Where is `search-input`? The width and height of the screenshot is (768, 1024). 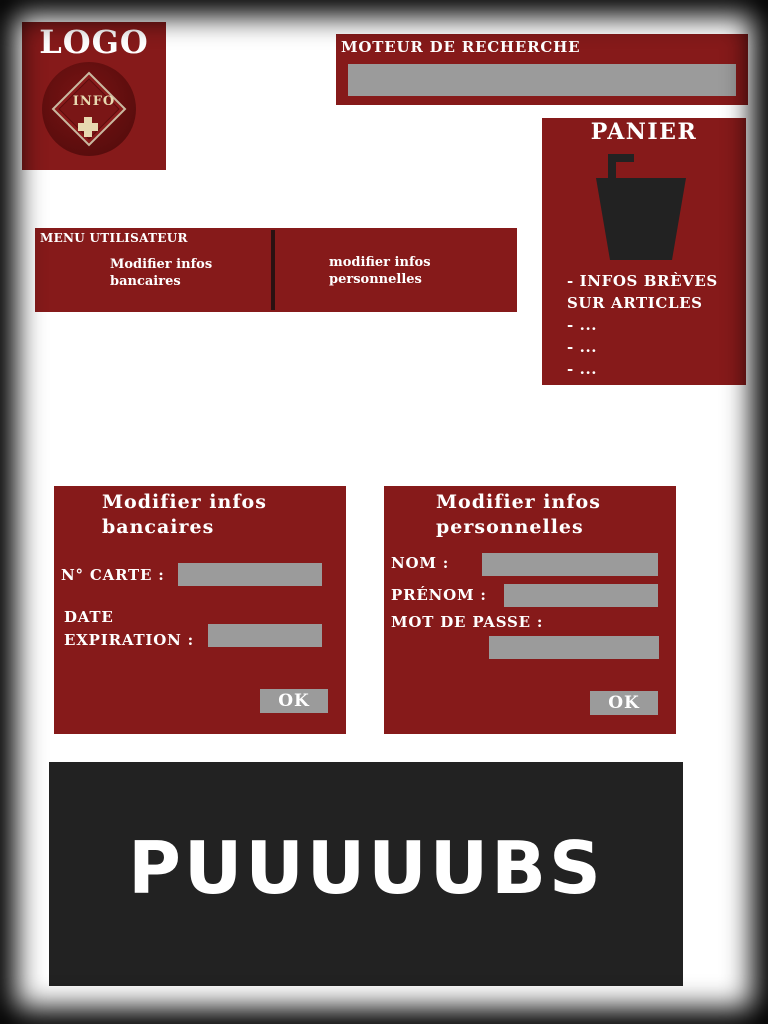
search-input is located at coordinates (542, 80).